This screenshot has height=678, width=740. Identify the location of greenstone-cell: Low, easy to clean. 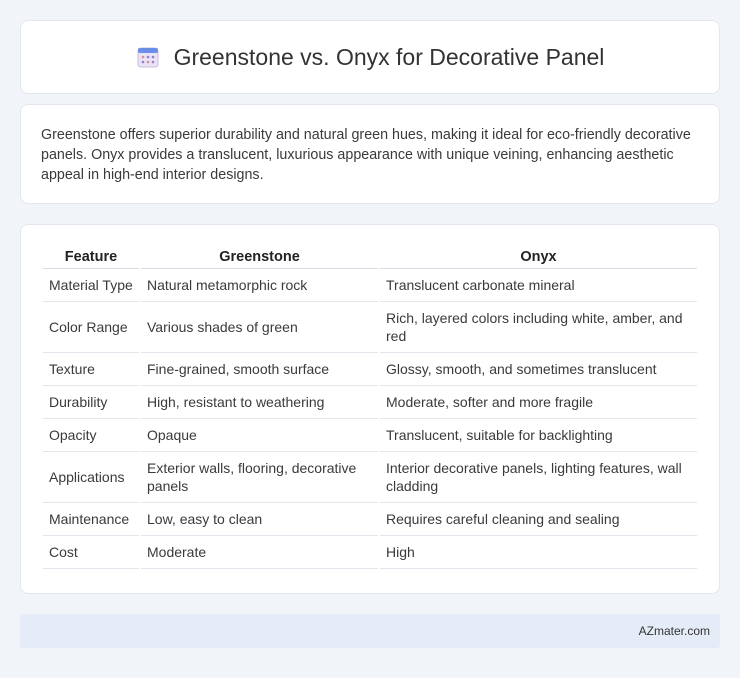
(259, 519).